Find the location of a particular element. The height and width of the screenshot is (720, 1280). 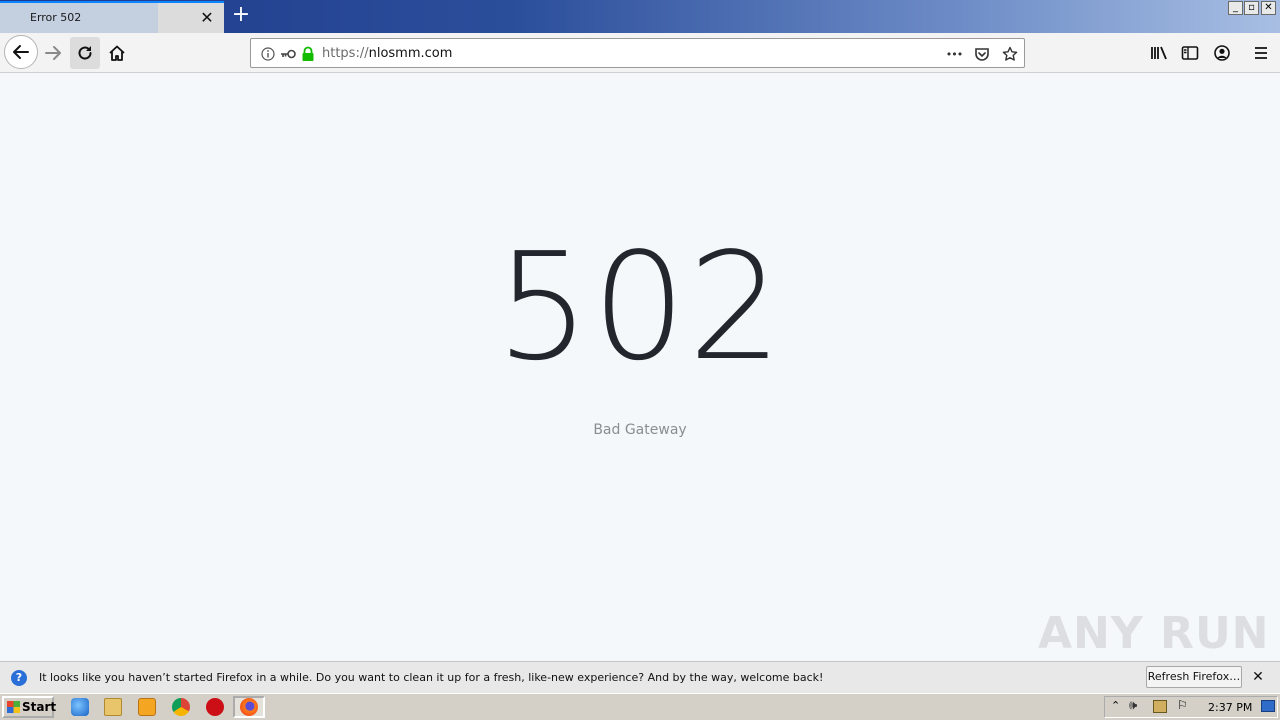

clock: 2:37 PM is located at coordinates (1230, 707).